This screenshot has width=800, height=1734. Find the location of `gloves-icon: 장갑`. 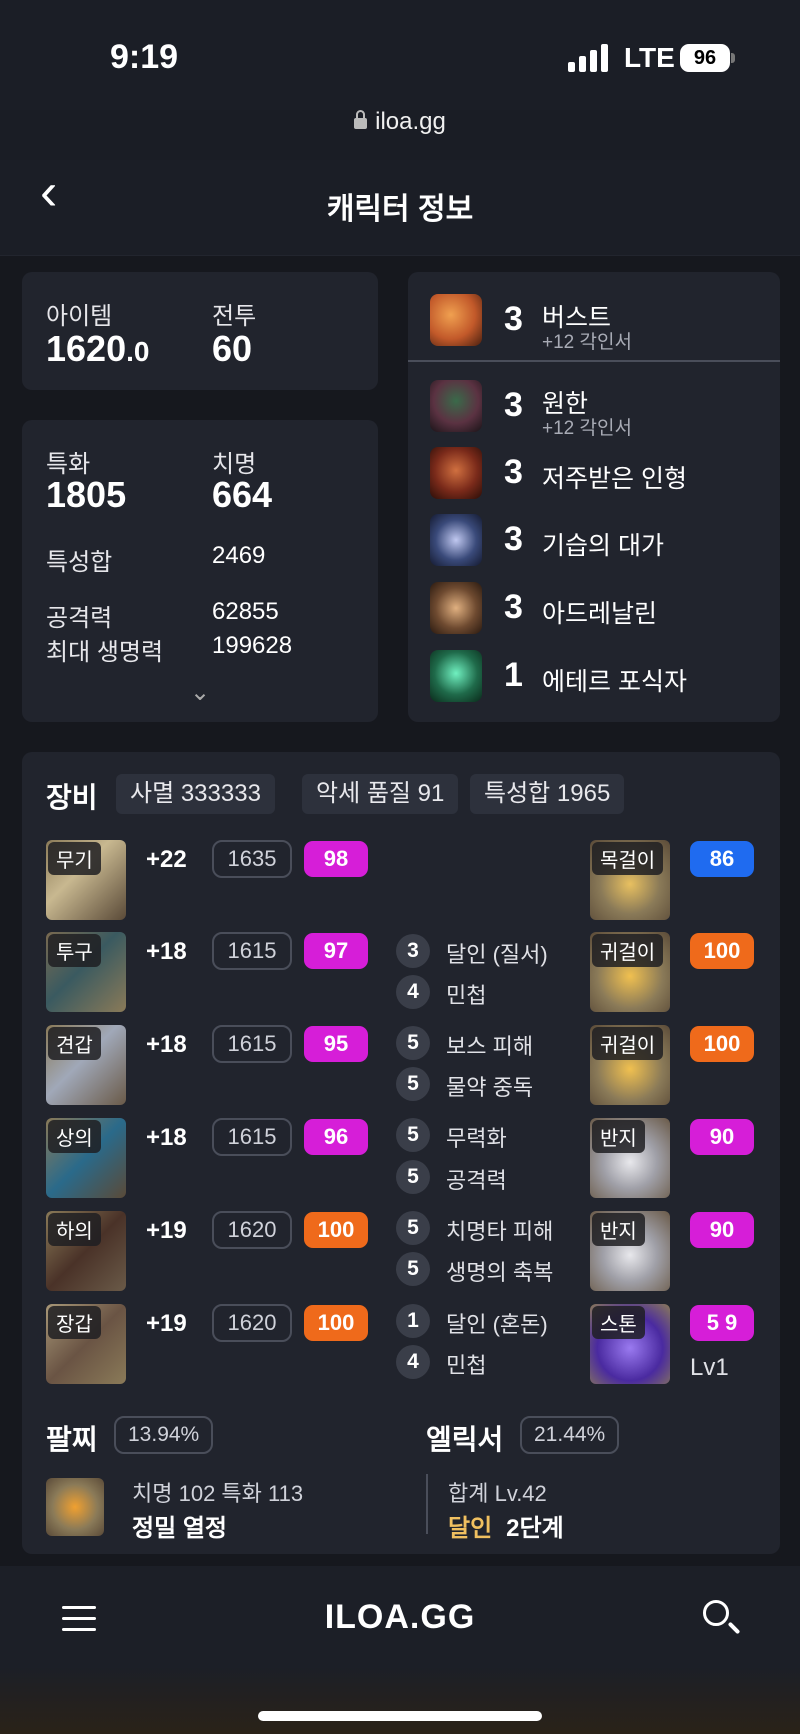

gloves-icon: 장갑 is located at coordinates (86, 1344).